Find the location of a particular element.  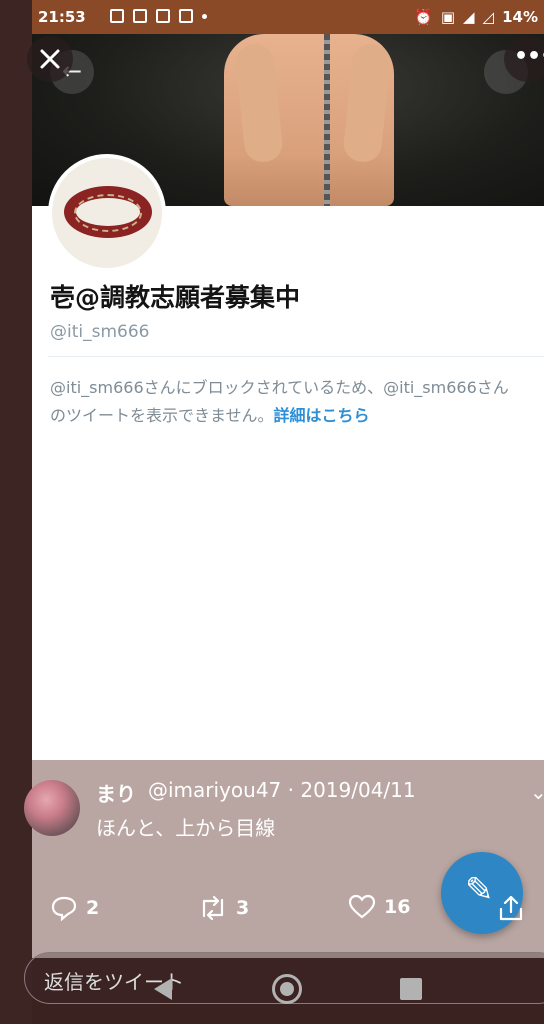

share-action is located at coordinates (511, 908).